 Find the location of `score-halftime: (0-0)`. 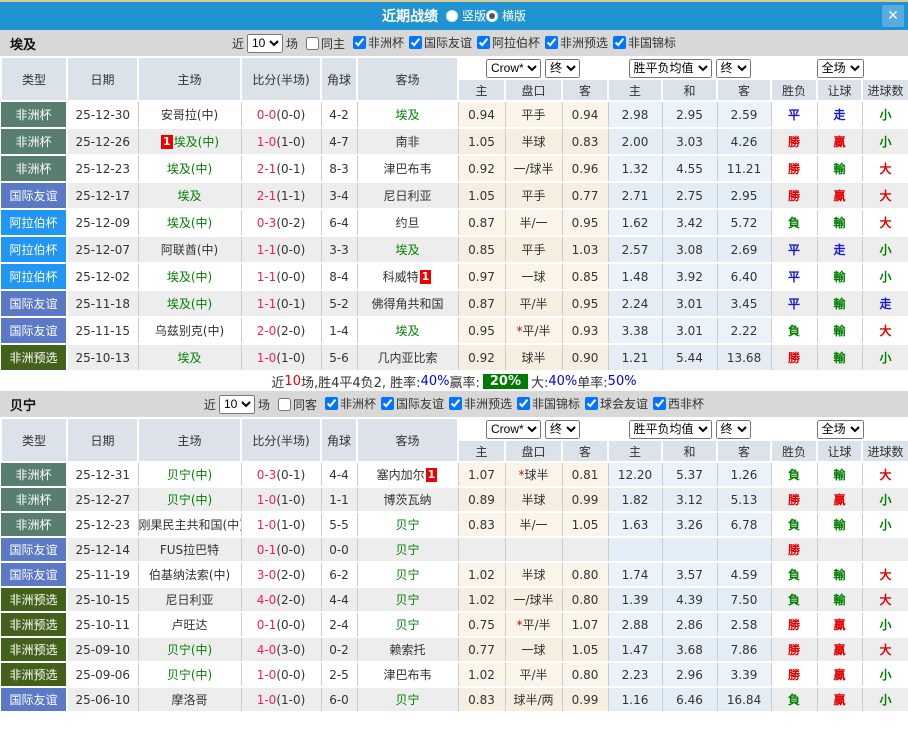

score-halftime: (0-0) is located at coordinates (291, 549).